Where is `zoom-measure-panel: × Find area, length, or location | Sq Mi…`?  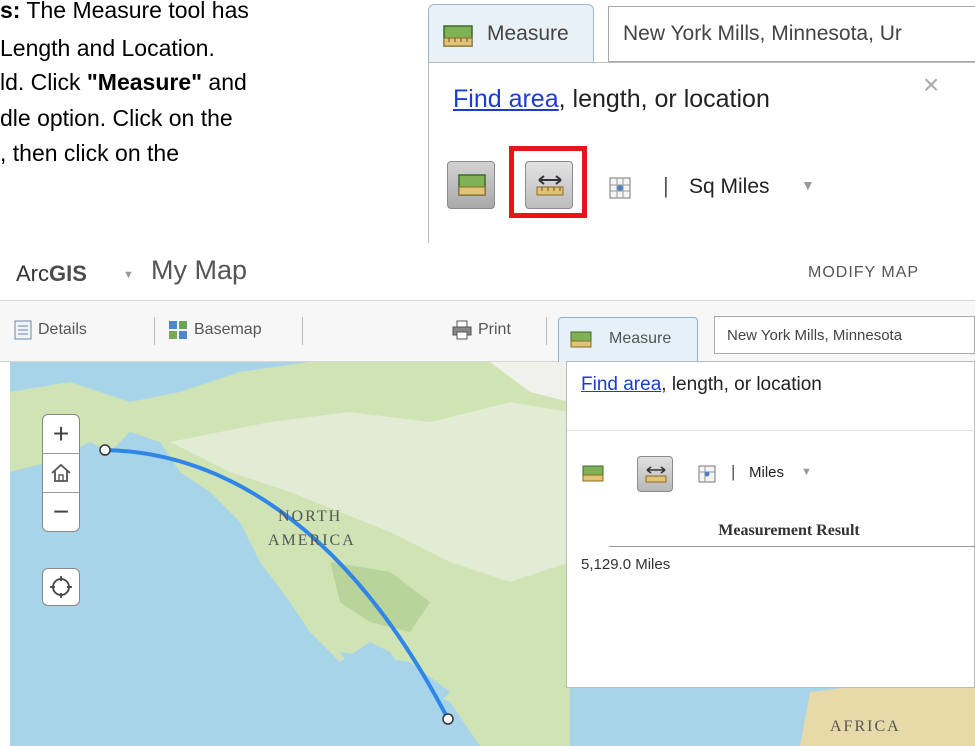 zoom-measure-panel: × Find area, length, or location | Sq Mi… is located at coordinates (701, 152).